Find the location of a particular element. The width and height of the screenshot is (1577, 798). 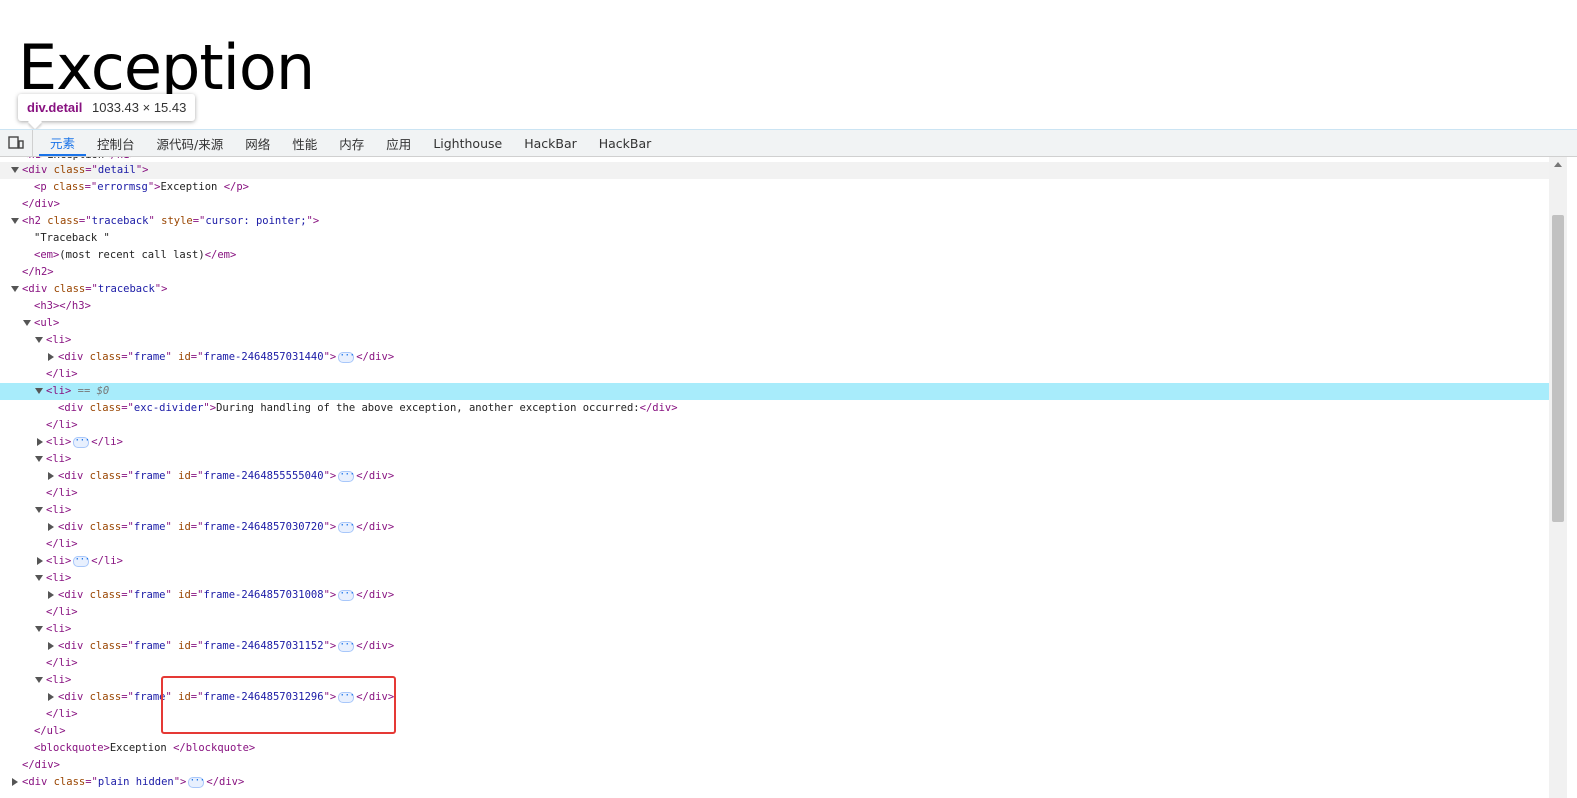

attr-name: id is located at coordinates (184, 595).